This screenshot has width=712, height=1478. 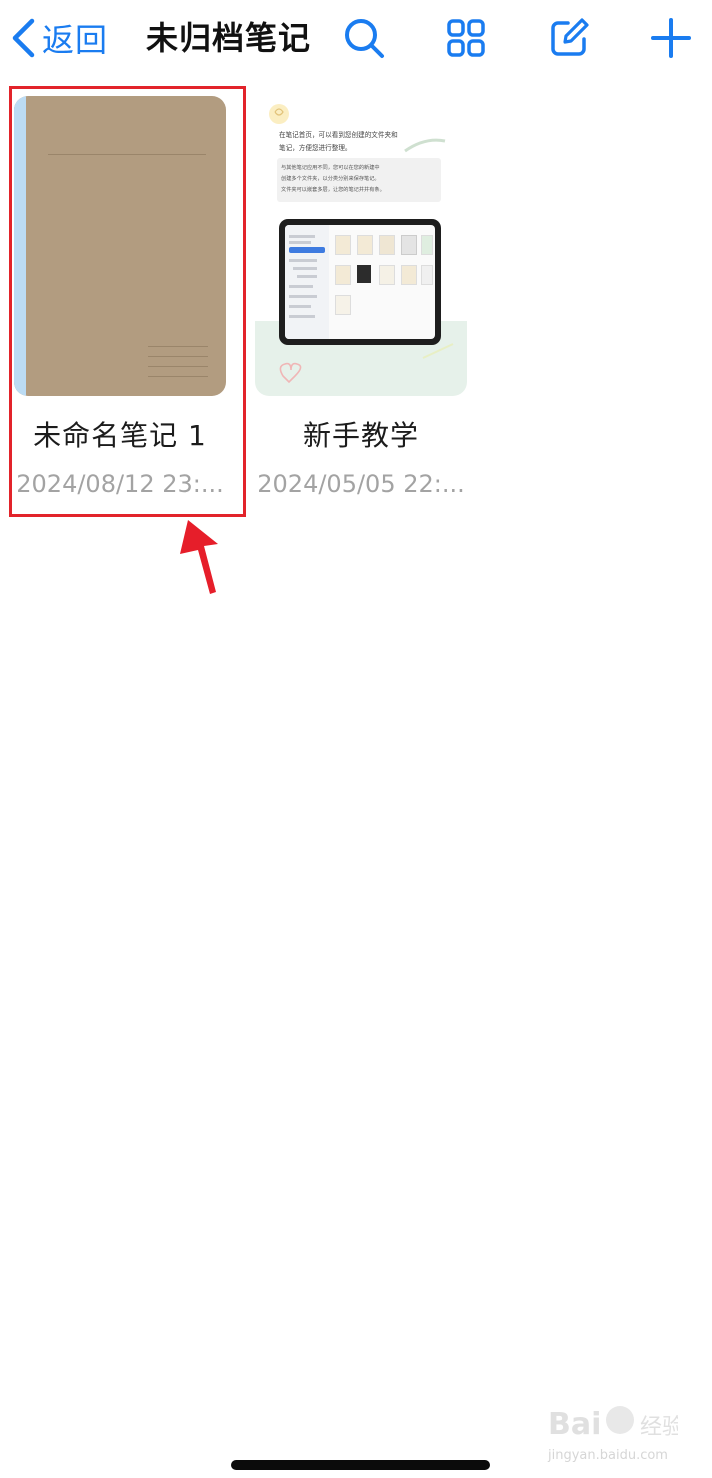 I want to click on chevron-left-icon, so click(x=23, y=38).